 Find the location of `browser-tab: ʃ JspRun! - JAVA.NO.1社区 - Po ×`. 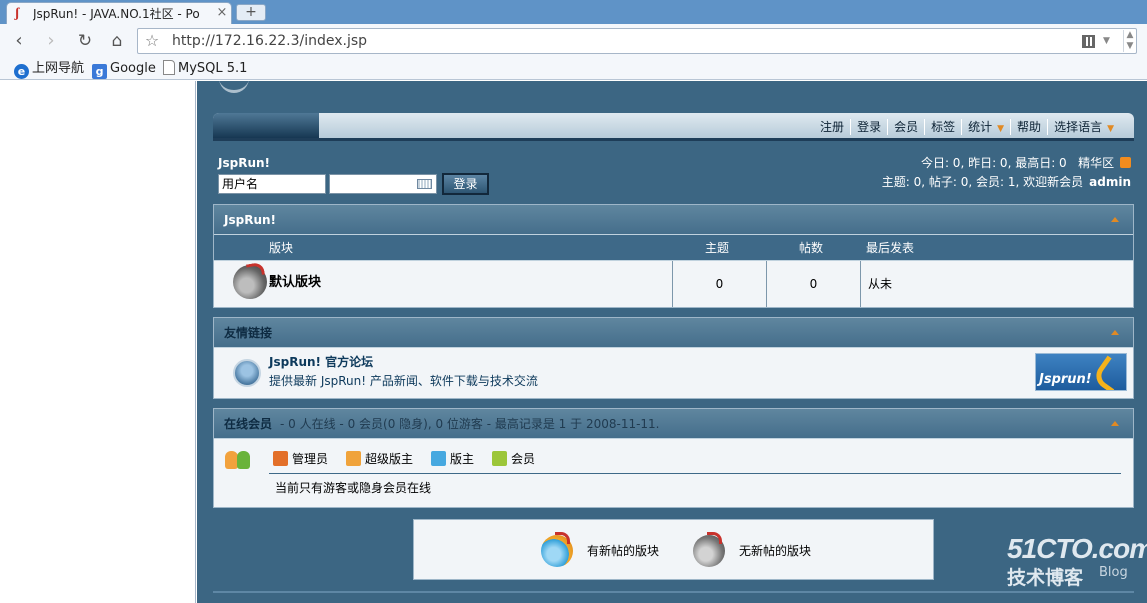

browser-tab: ʃ JspRun! - JAVA.NO.1社区 - Po × is located at coordinates (119, 13).